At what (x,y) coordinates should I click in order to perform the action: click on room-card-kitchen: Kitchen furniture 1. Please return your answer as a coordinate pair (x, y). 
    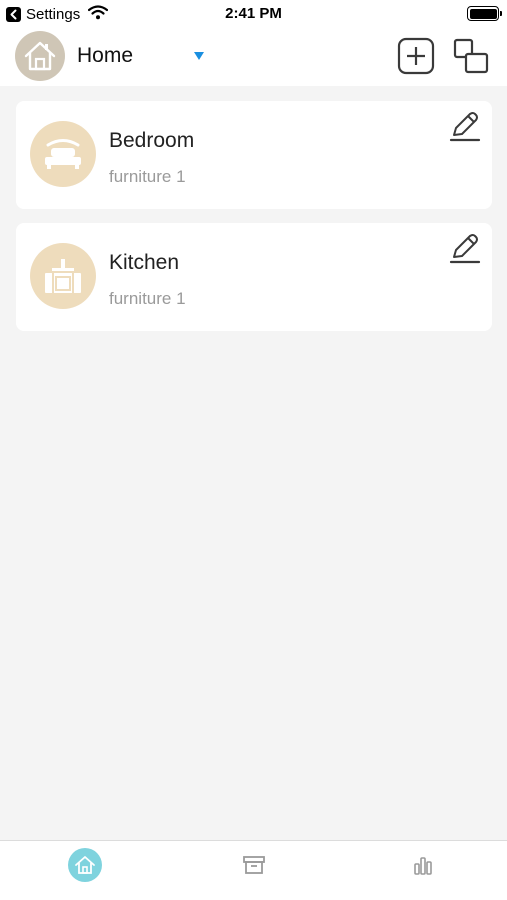
    Looking at the image, I should click on (254, 277).